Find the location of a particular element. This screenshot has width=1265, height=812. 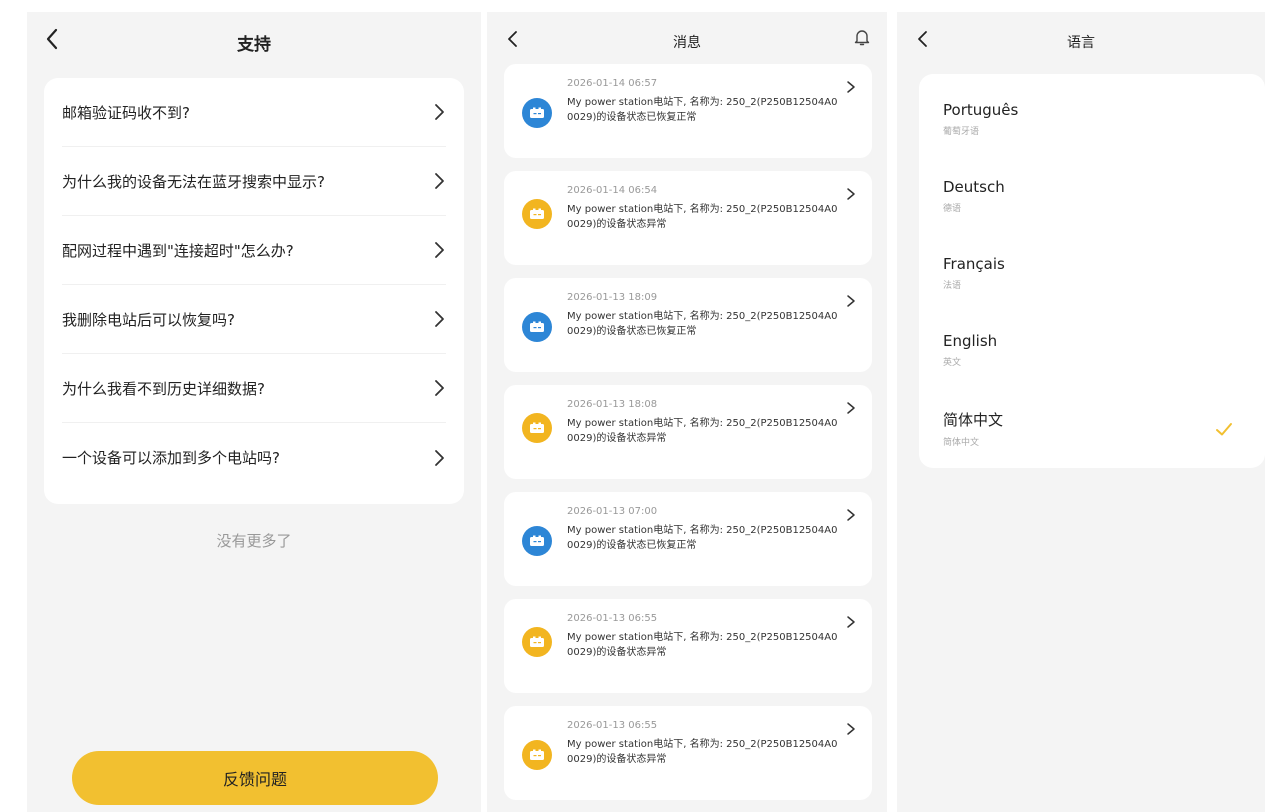

faq-question: 为什么我的设备无法在蓝牙搜索中显示? is located at coordinates (193, 181).